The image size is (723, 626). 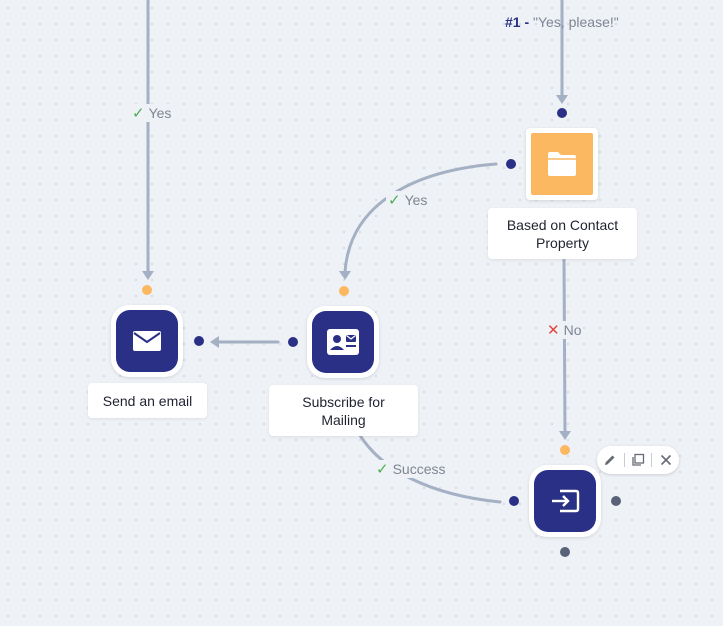 I want to click on edge-no, so click(x=564, y=345).